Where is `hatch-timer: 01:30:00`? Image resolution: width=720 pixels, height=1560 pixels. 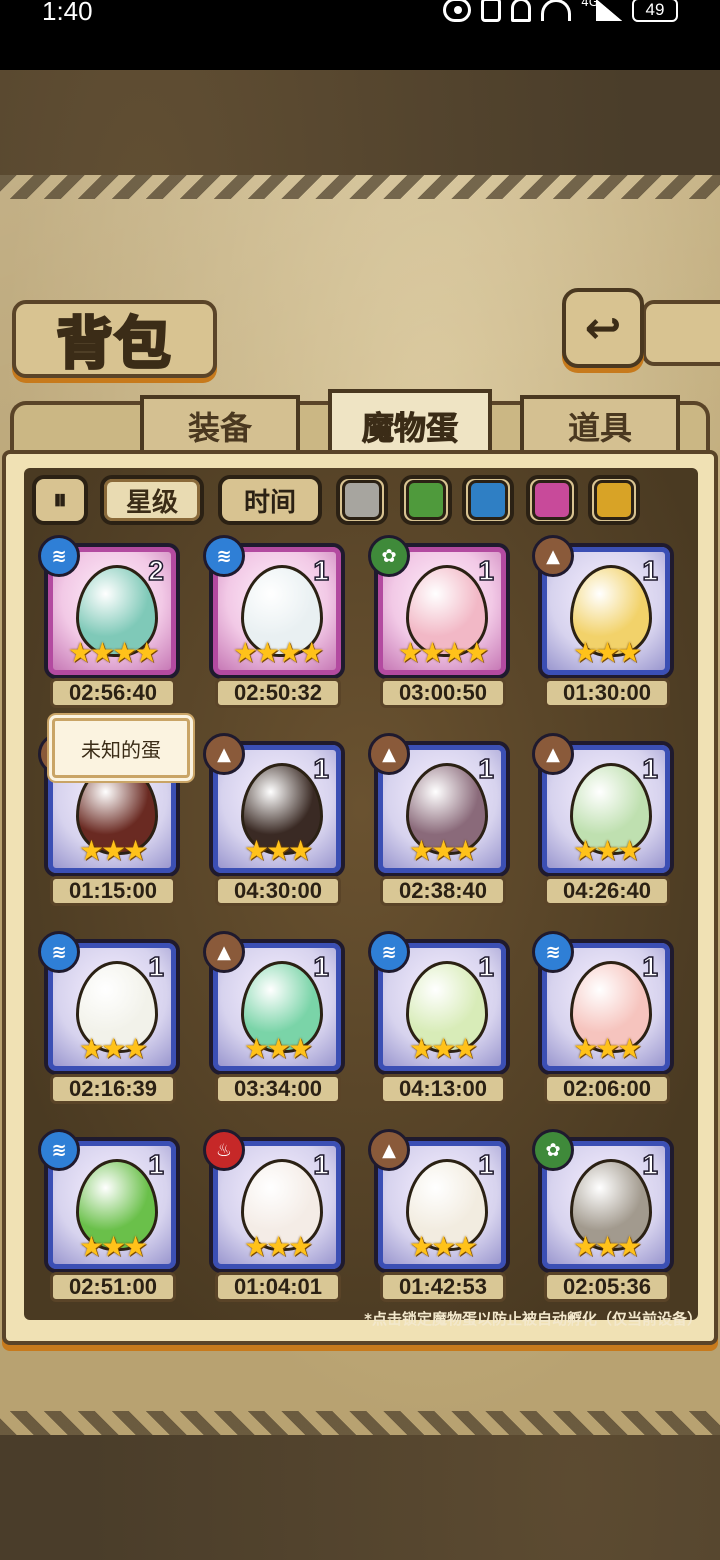
hatch-timer: 01:30:00 is located at coordinates (607, 693).